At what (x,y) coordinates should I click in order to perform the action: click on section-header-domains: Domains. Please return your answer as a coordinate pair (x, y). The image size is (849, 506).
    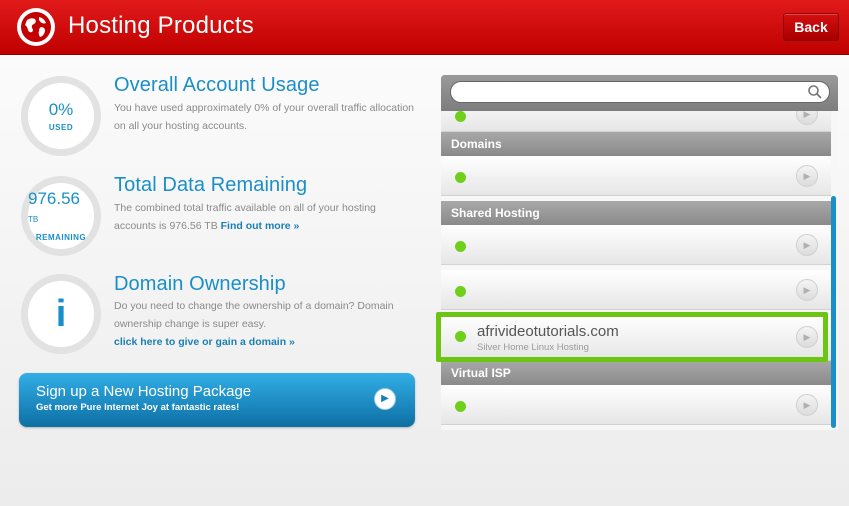
    Looking at the image, I should click on (636, 144).